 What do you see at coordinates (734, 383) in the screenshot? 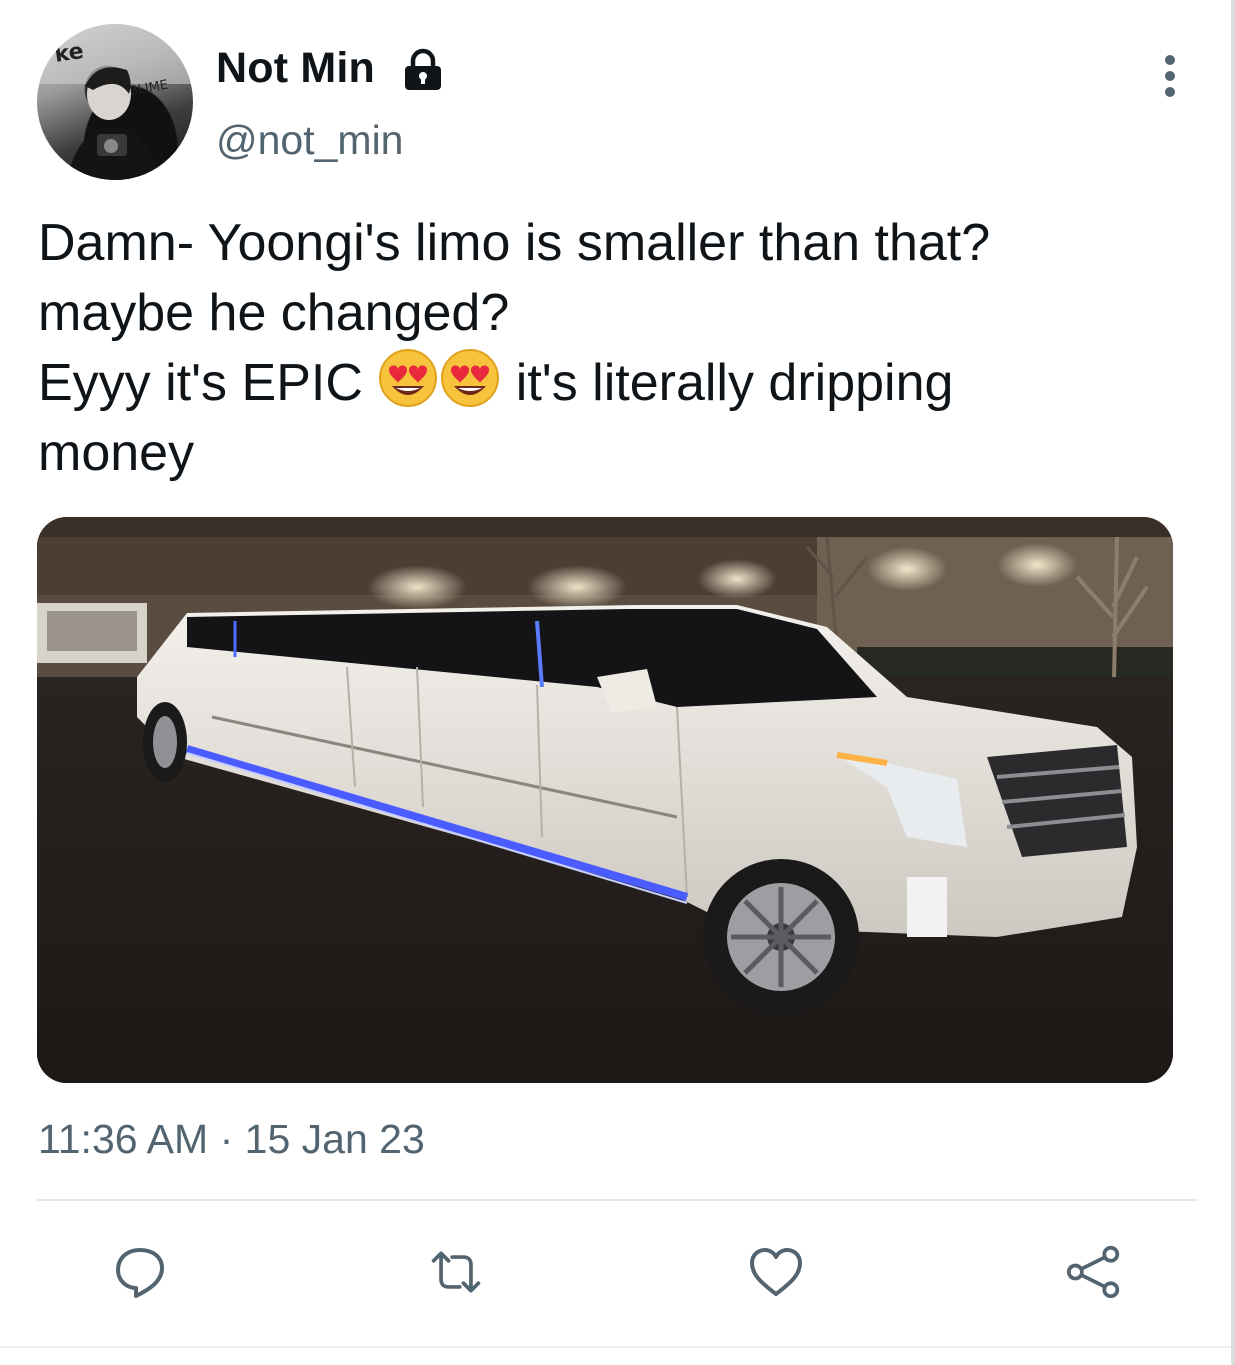
I see `tweet-line-segment: it's literally dripping` at bounding box center [734, 383].